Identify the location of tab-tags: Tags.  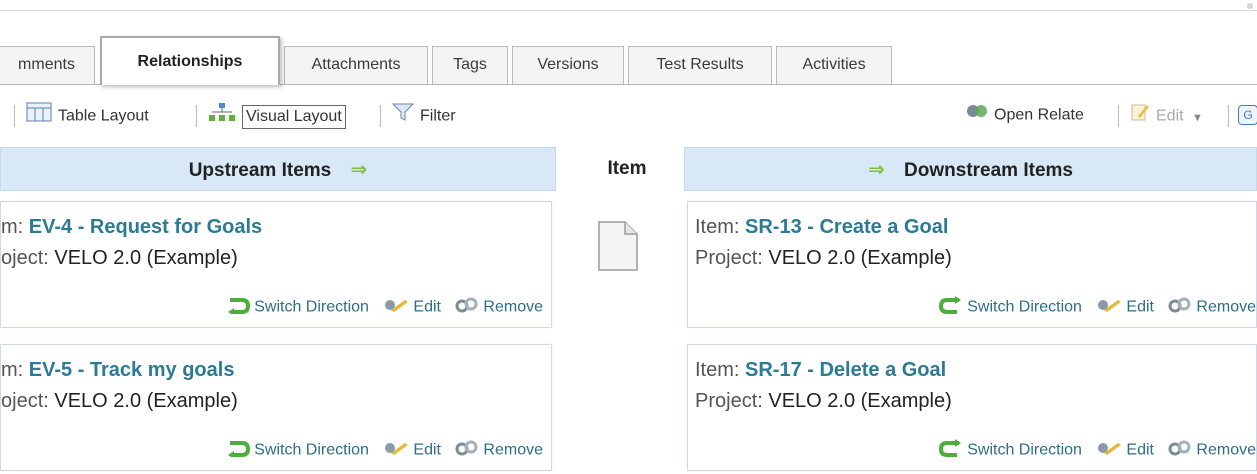
(470, 65).